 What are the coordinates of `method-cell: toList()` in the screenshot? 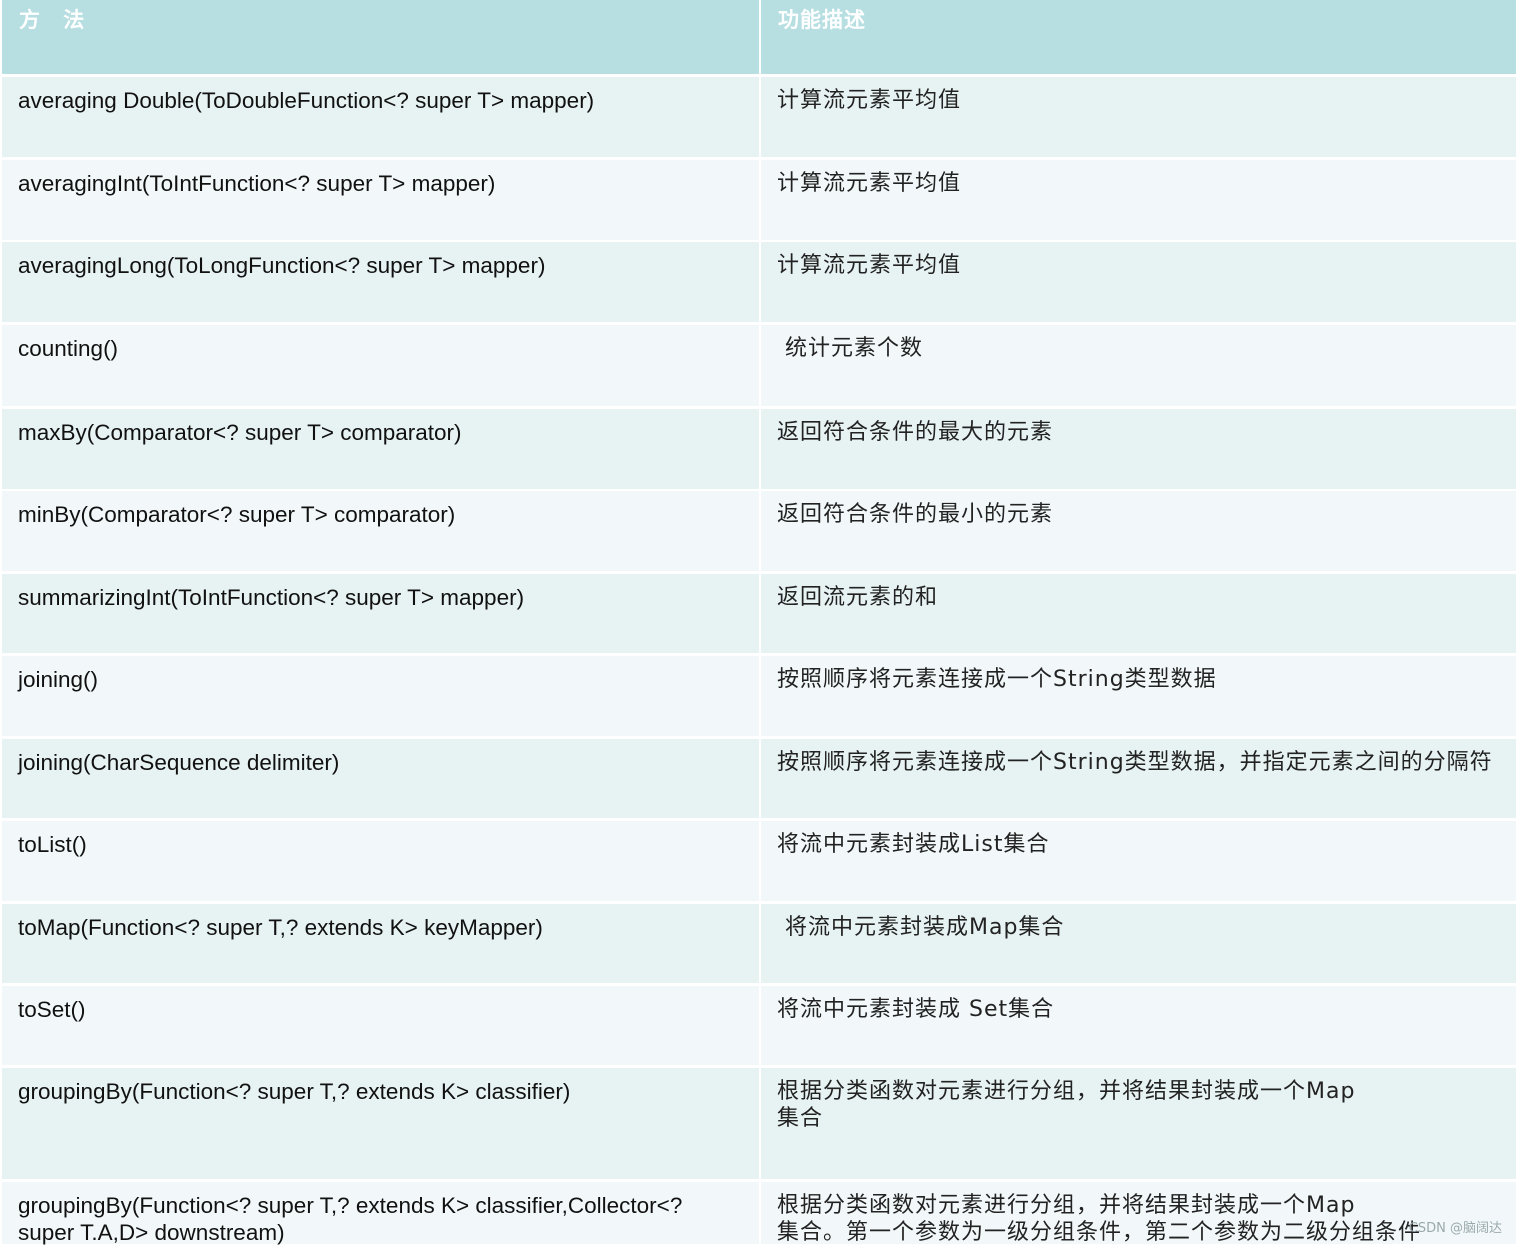 It's located at (52, 844).